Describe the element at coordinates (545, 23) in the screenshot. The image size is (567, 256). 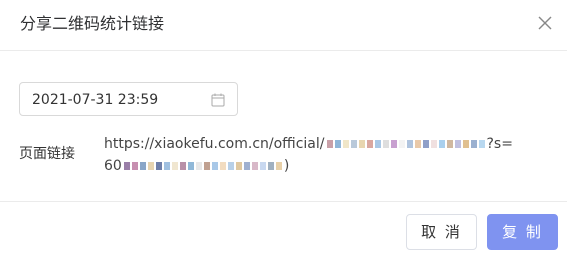
I see `close-icon` at that location.